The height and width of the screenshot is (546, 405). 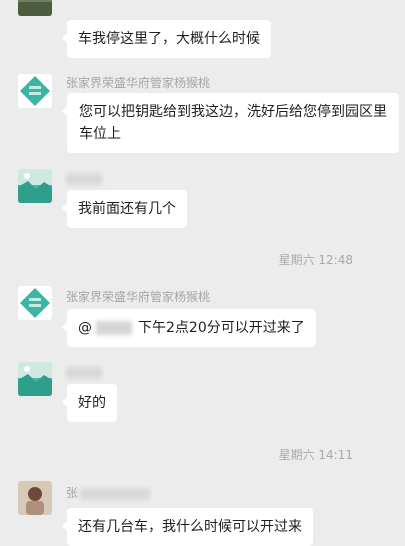 I want to click on message-bubble: 您可以把钥匙给到我这边，洗好后给您停到园区里车位上, so click(x=230, y=123).